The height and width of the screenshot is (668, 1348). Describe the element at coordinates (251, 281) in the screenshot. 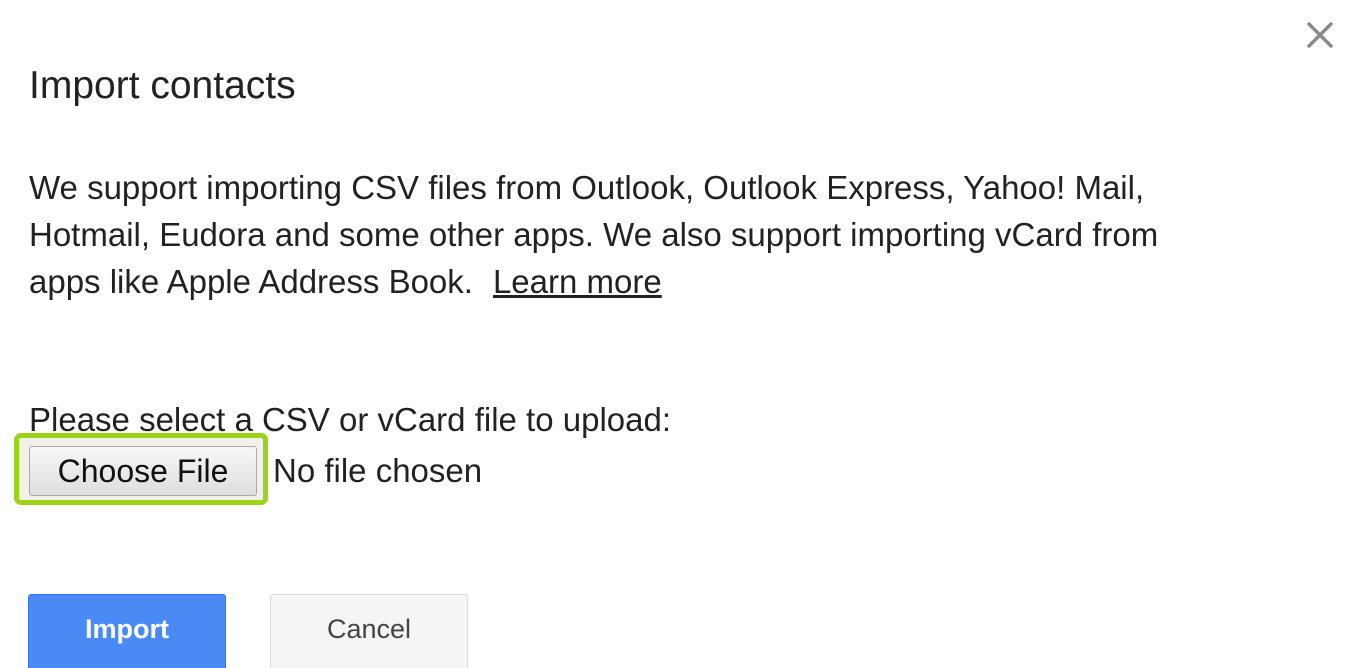

I see `description-line-3-text: apps like Apple Address Book.` at that location.